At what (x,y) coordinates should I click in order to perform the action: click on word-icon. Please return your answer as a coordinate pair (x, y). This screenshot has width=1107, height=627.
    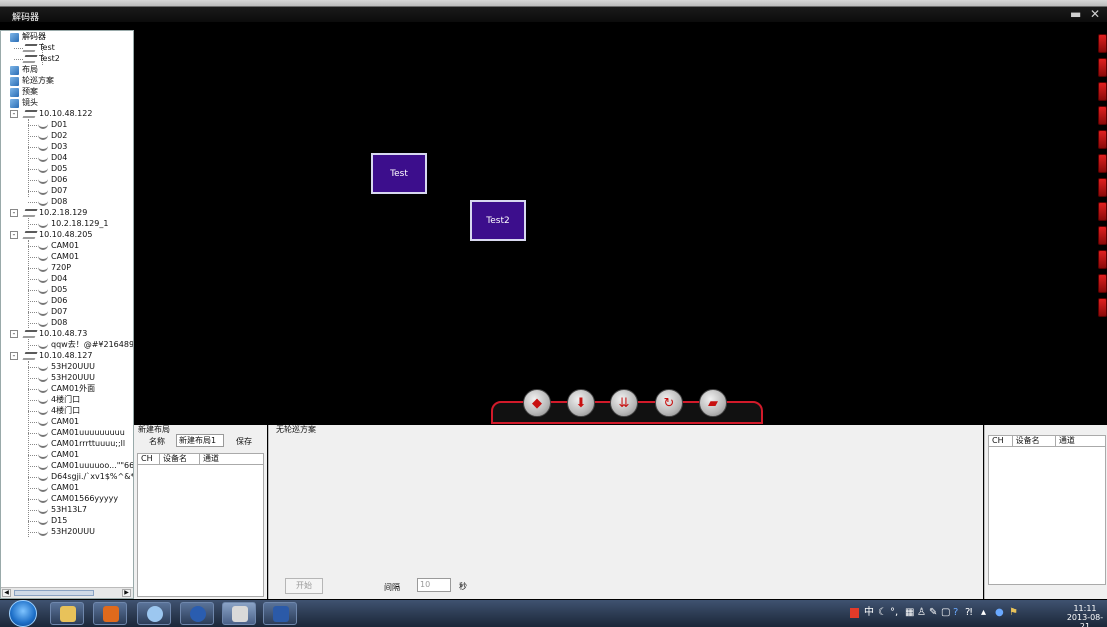
    Looking at the image, I should click on (280, 613).